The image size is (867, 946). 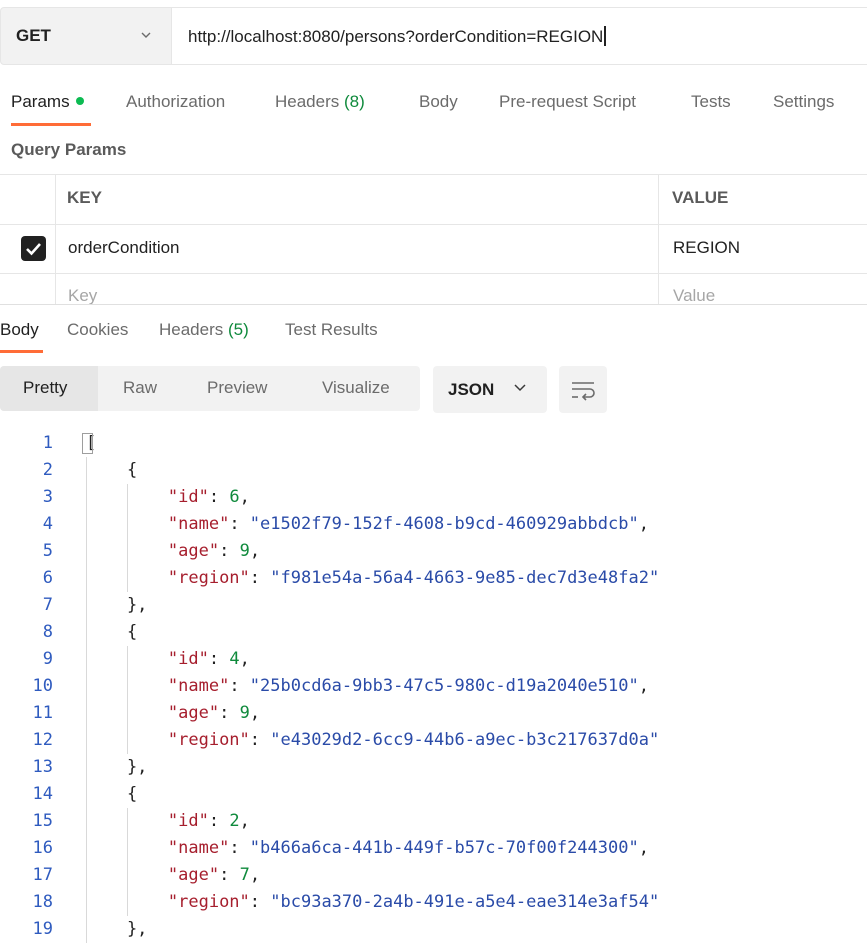 What do you see at coordinates (47, 524) in the screenshot?
I see `line-number: 4` at bounding box center [47, 524].